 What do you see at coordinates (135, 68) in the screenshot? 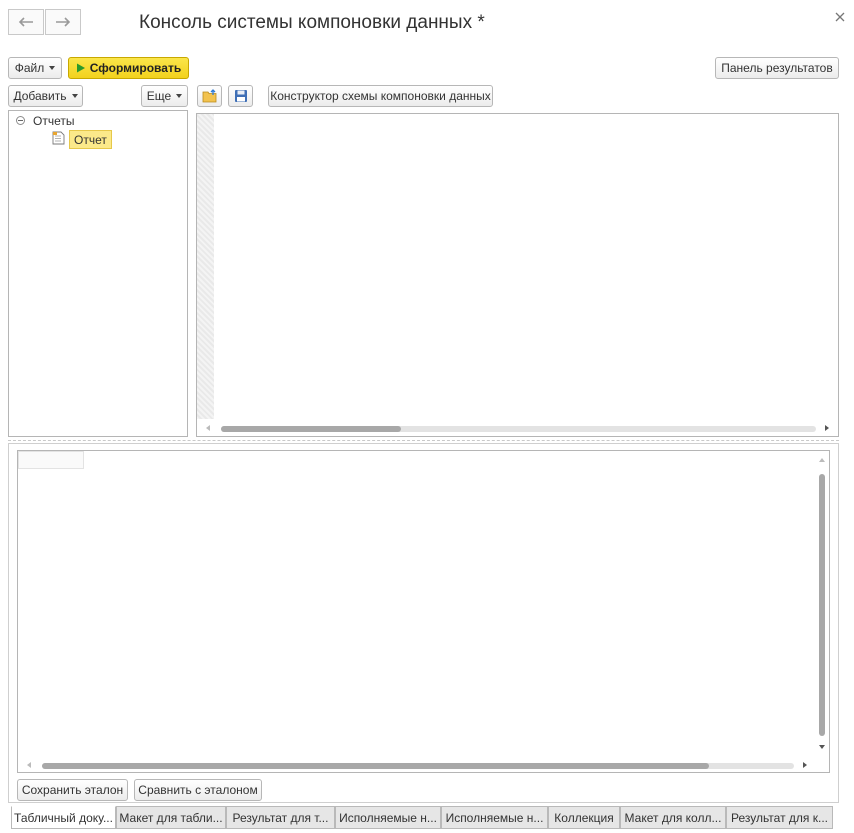
I see `generate-label: Сформировать` at bounding box center [135, 68].